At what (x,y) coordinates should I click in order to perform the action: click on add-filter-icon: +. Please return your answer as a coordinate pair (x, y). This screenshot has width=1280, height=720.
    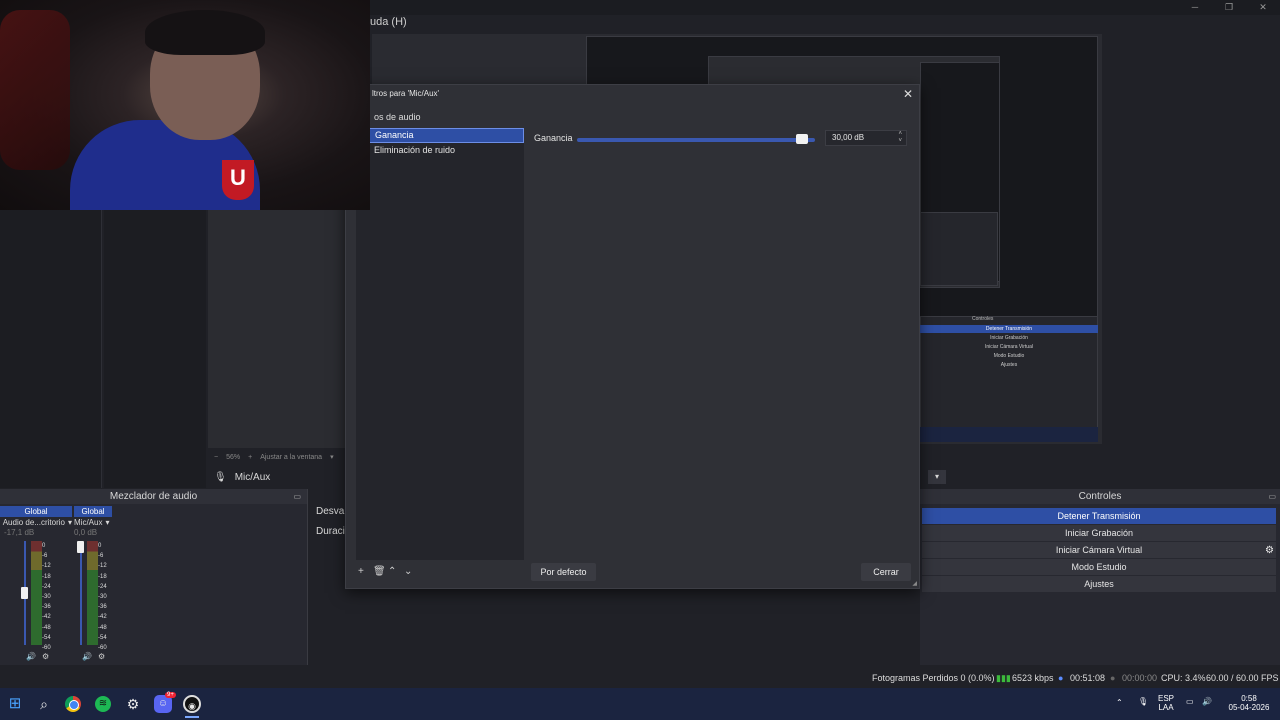
    Looking at the image, I should click on (361, 571).